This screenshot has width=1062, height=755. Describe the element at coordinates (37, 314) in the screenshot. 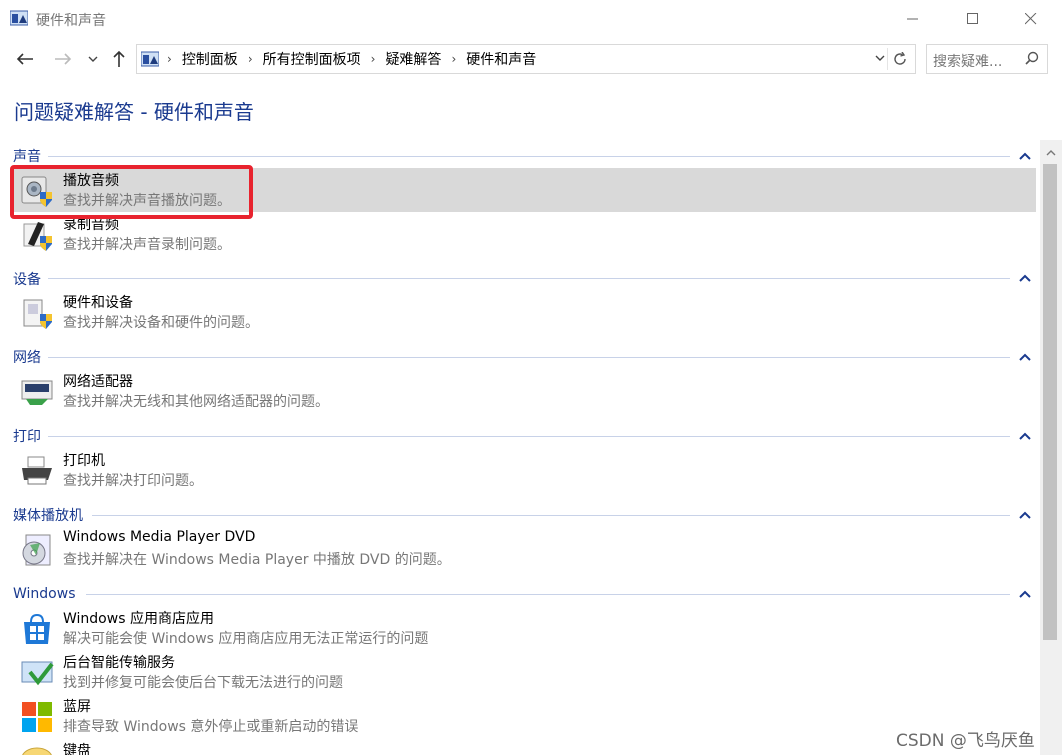

I see `hardware-shield-icon` at that location.